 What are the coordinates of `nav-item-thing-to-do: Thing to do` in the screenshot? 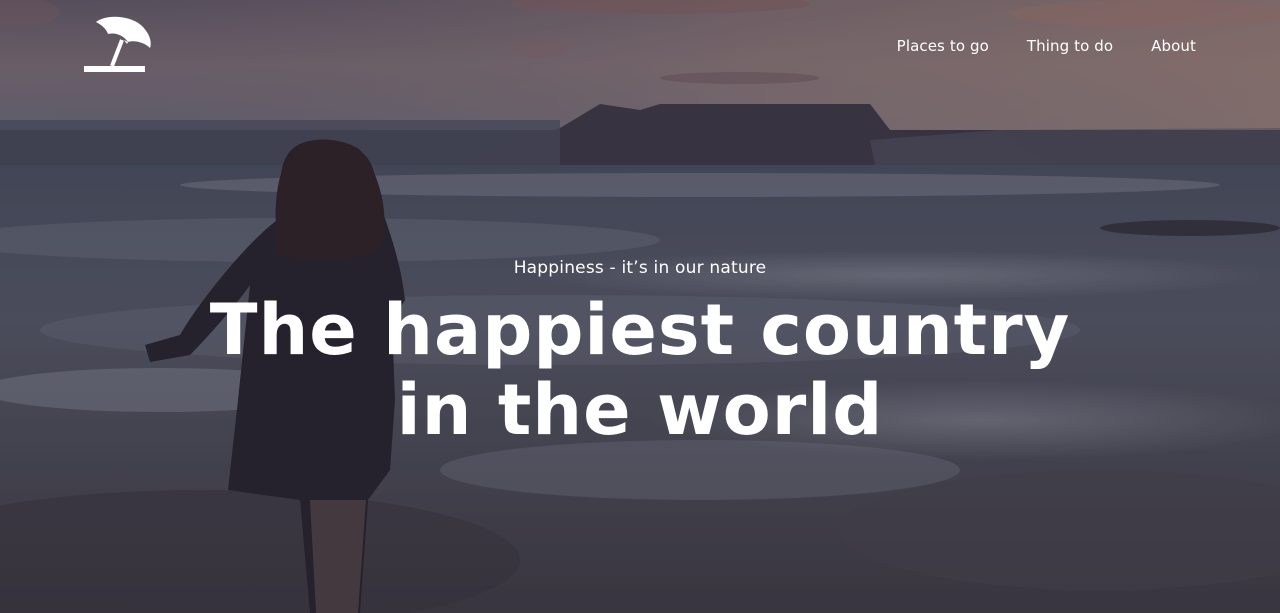 It's located at (1070, 45).